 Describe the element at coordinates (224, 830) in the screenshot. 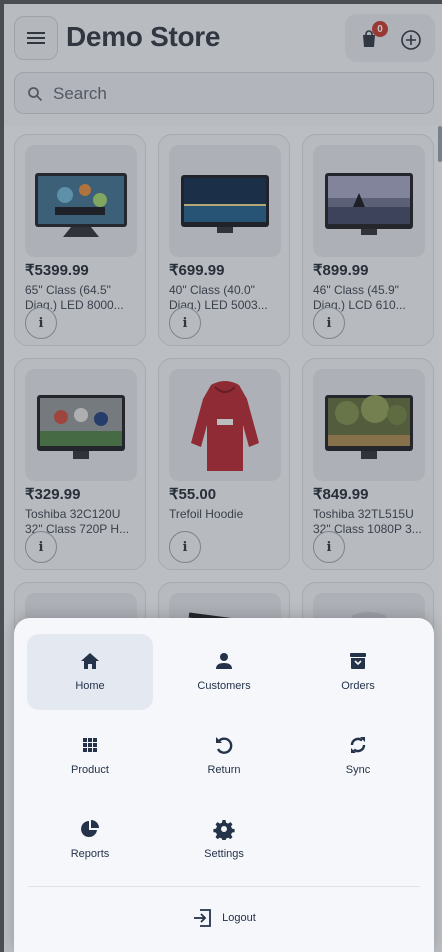

I see `gear-icon` at that location.